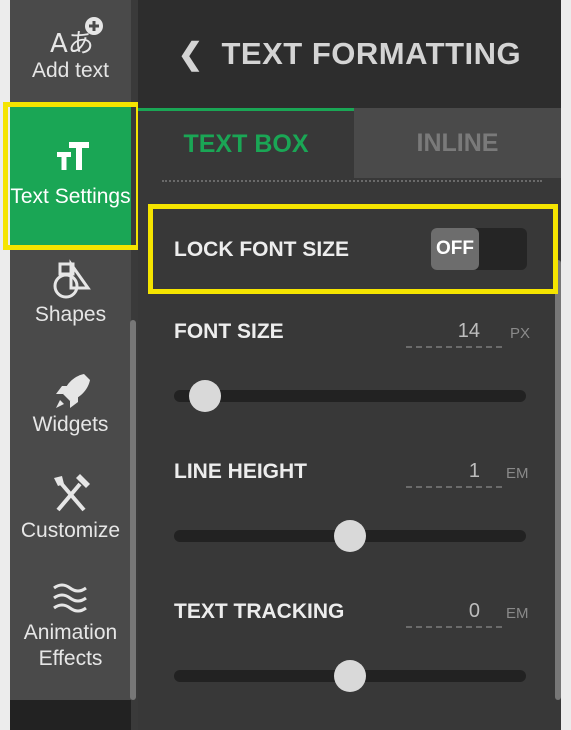 The image size is (571, 730). What do you see at coordinates (70, 70) in the screenshot?
I see `sidebar-item-label: Add text` at bounding box center [70, 70].